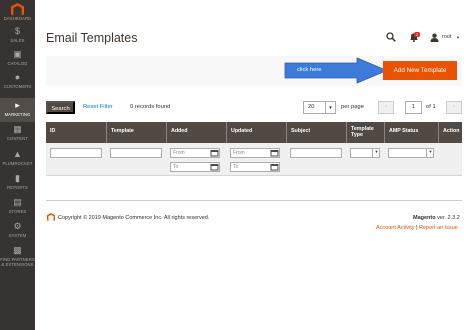  I want to click on column-template-type: Template Type, so click(365, 132).